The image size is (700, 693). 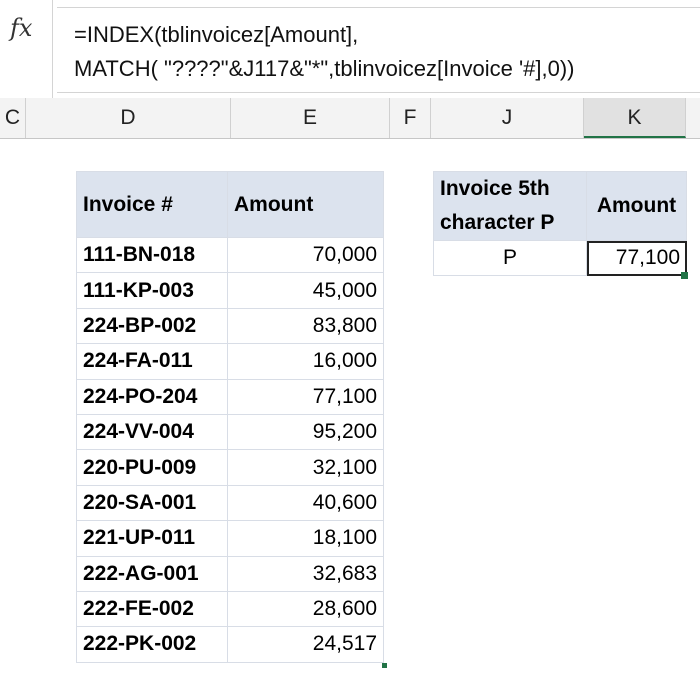 What do you see at coordinates (635, 118) in the screenshot?
I see `column-header-k: K` at bounding box center [635, 118].